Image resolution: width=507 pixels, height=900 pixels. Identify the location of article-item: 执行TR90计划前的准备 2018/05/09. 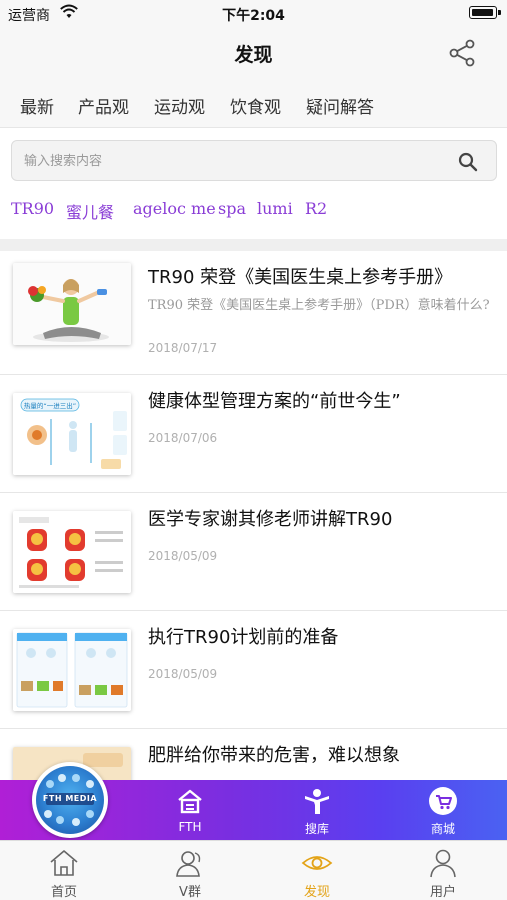
(253, 670).